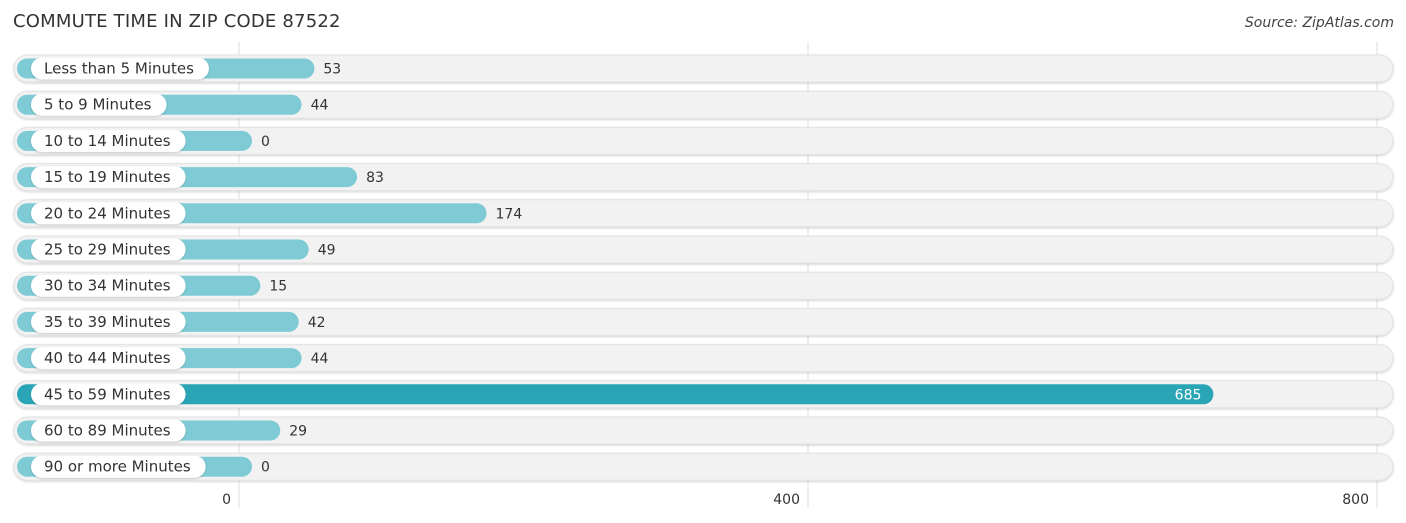  Describe the element at coordinates (107, 141) in the screenshot. I see `category-label: 10 to 14 Minutes` at that location.